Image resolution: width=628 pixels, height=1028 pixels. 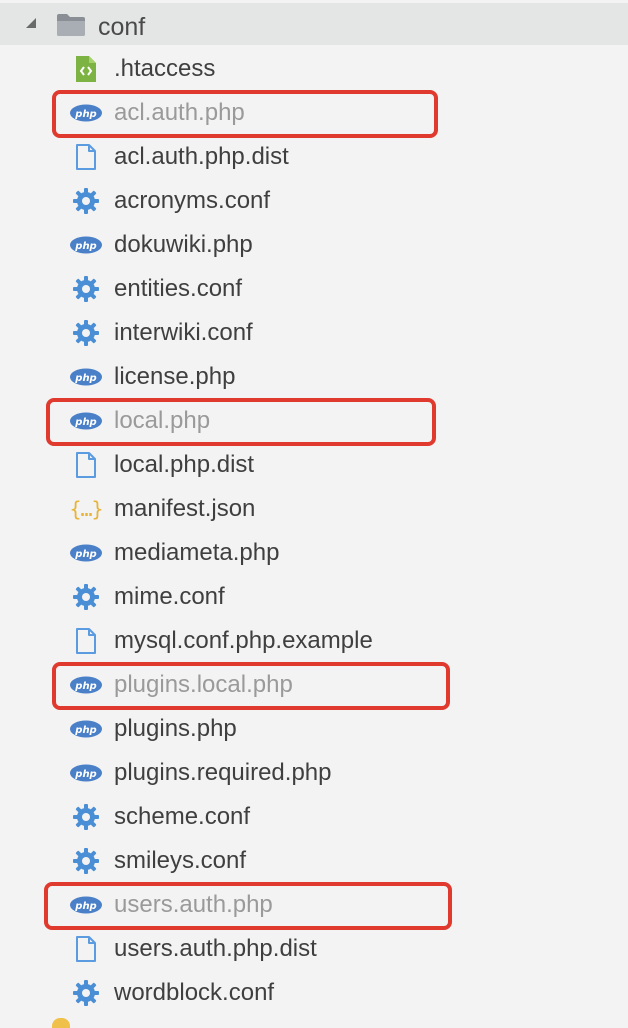 I want to click on file-name: license.php, so click(x=175, y=376).